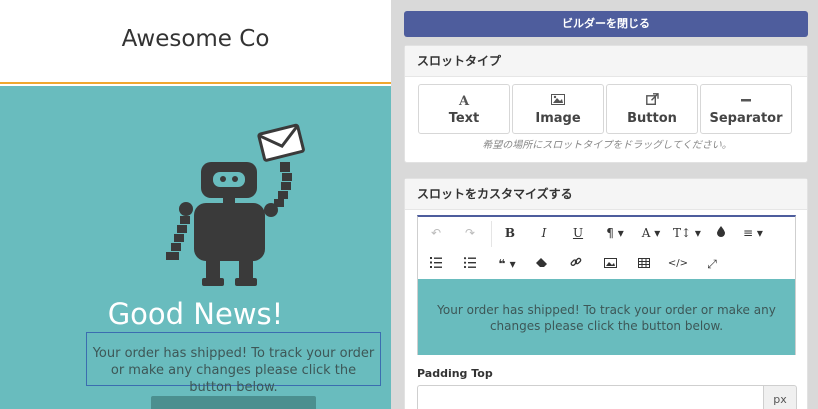 This screenshot has height=409, width=818. Describe the element at coordinates (746, 118) in the screenshot. I see `slot-separator-label: Separator` at that location.